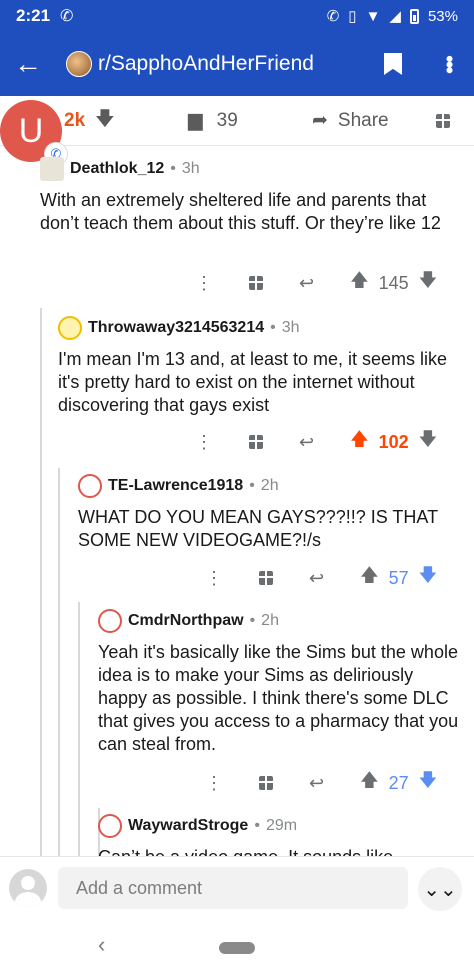 This screenshot has height=974, width=474. Describe the element at coordinates (186, 621) in the screenshot. I see `comment-username: CmdrNorthpaw` at that location.